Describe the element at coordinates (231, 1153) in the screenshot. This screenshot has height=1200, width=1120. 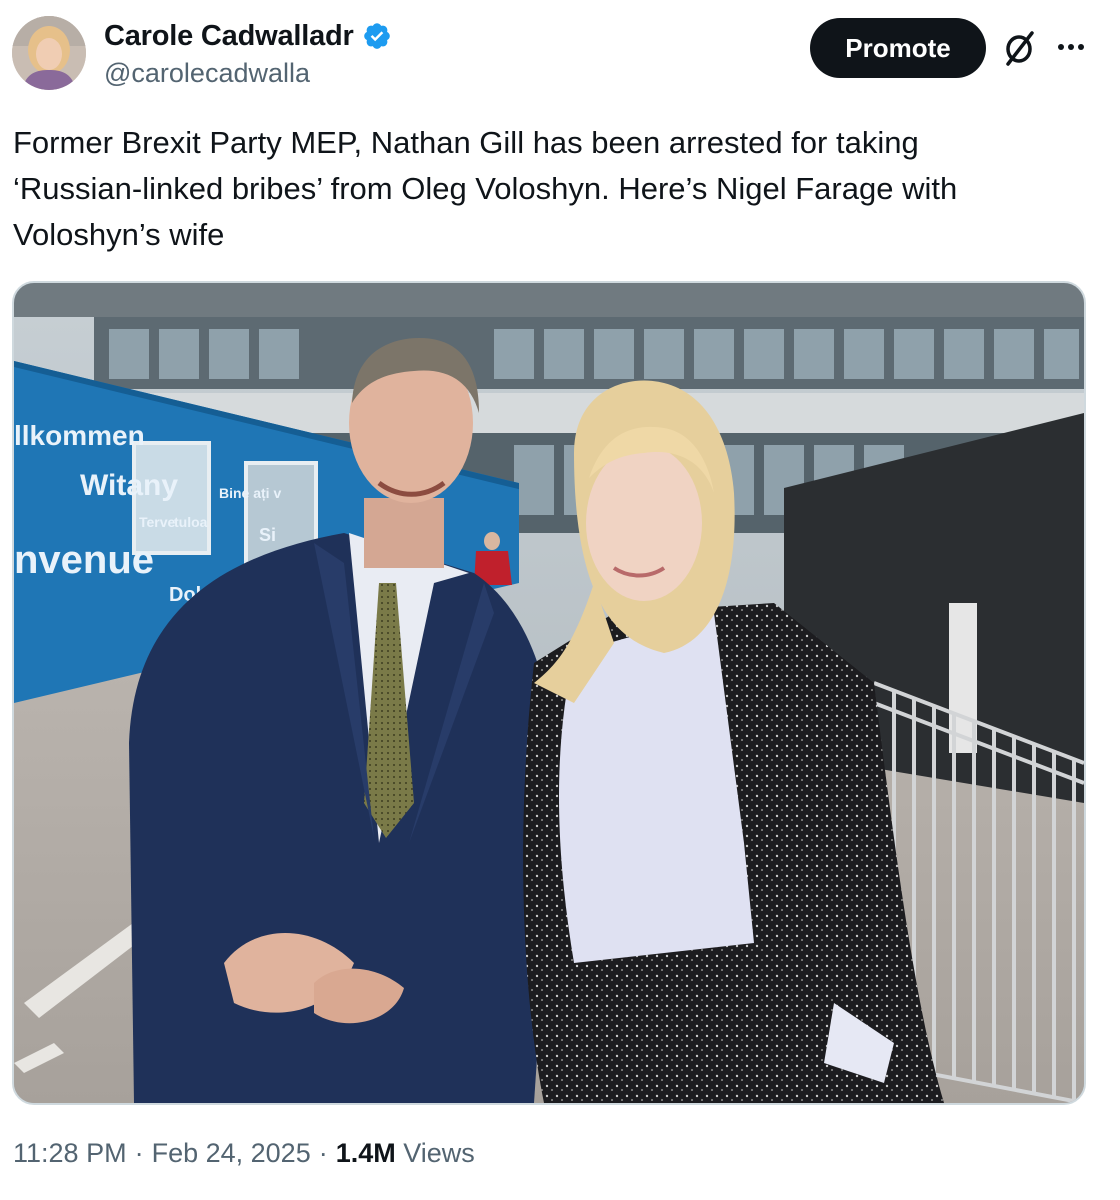
I see `tweet-date: Feb 24, 2025` at that location.